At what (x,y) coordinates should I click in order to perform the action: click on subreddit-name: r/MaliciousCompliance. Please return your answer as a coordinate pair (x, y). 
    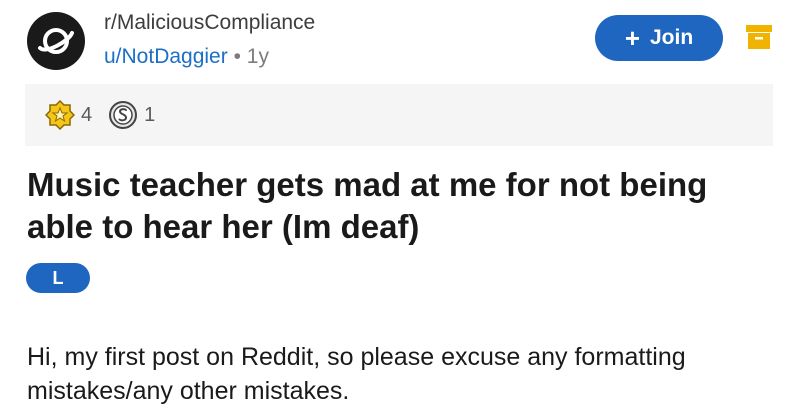
    Looking at the image, I should click on (209, 23).